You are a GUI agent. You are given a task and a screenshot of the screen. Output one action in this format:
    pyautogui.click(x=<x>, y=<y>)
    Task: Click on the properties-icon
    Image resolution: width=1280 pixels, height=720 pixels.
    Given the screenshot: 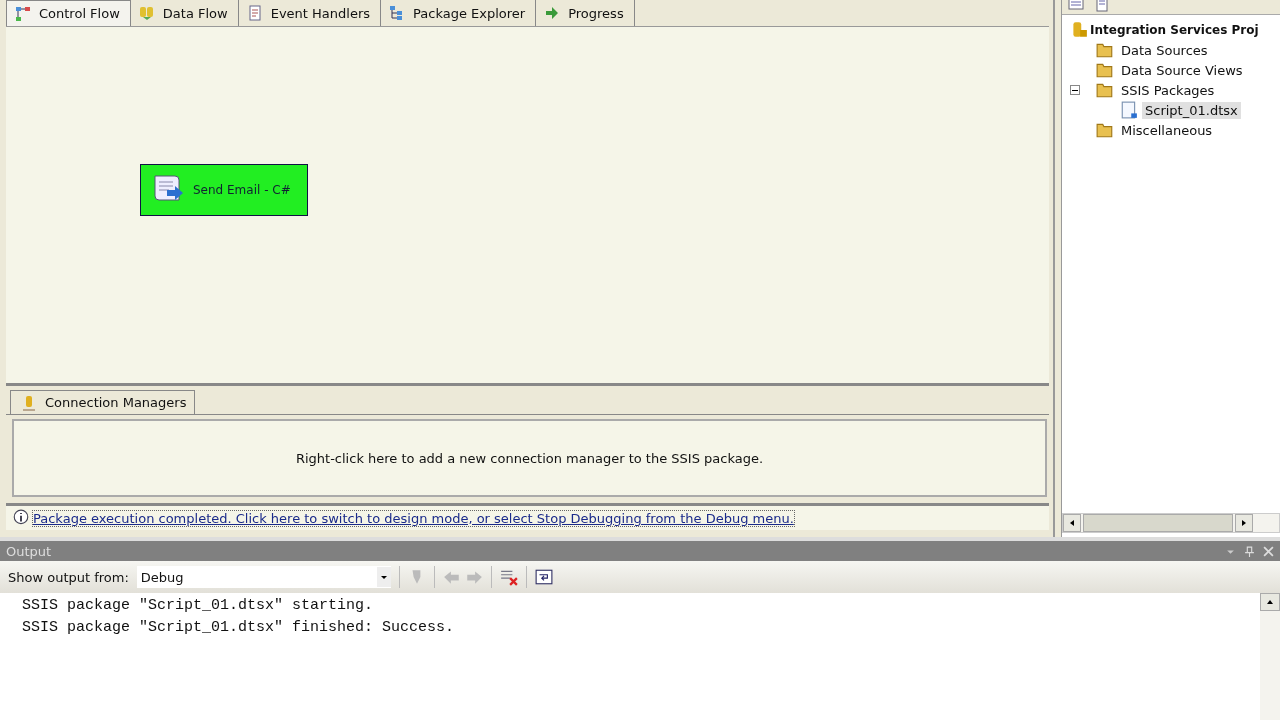 What is the action you would take?
    pyautogui.click(x=1076, y=6)
    